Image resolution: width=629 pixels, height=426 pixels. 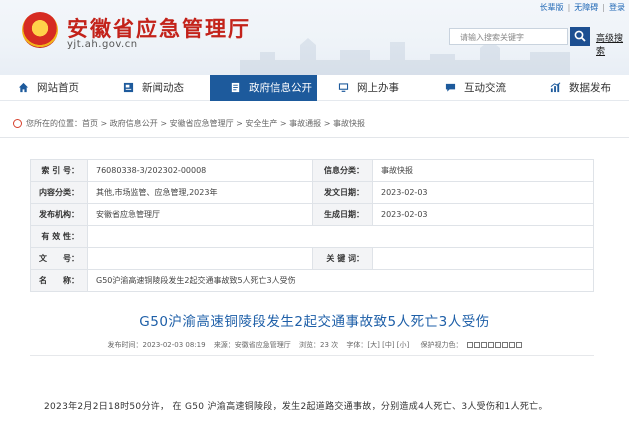 What do you see at coordinates (319, 345) in the screenshot?
I see `view-count: 浏览：23 次` at bounding box center [319, 345].